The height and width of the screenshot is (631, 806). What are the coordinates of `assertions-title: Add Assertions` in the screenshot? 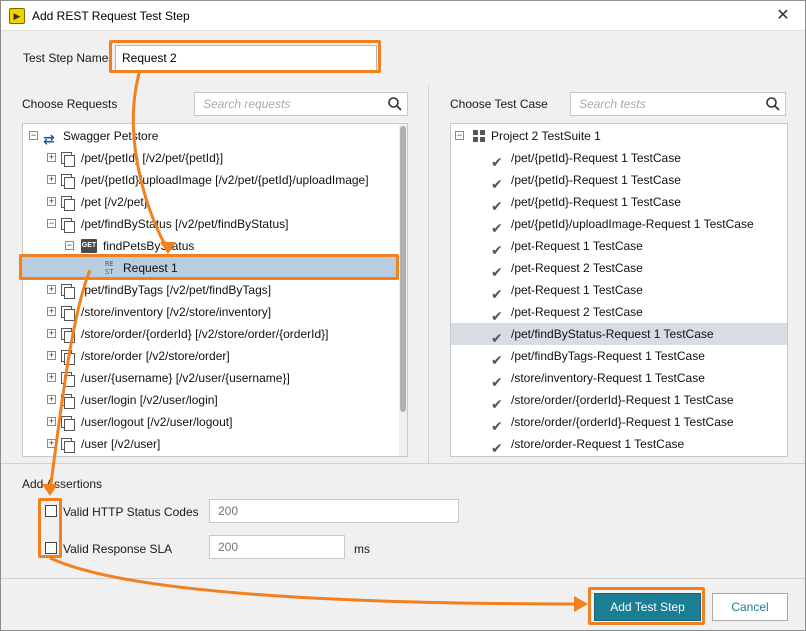 It's located at (62, 484).